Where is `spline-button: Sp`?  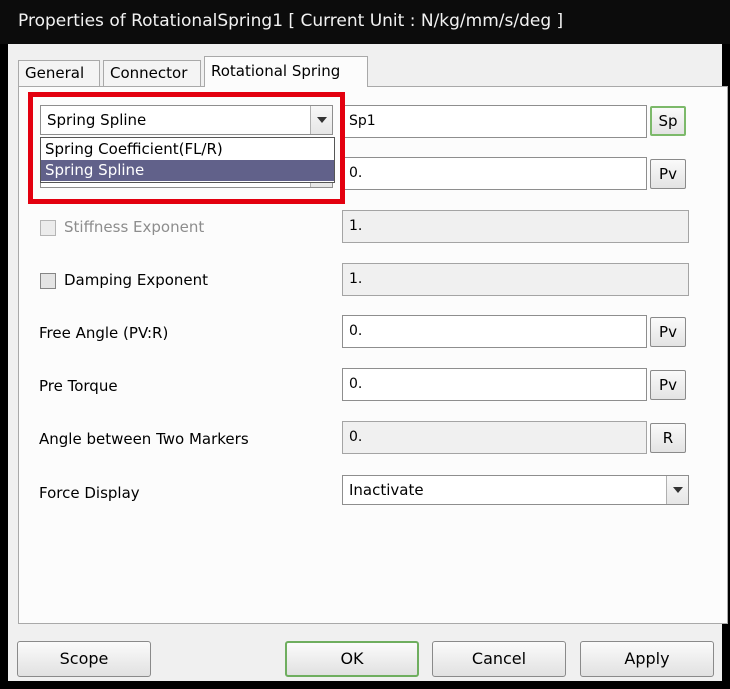
spline-button: Sp is located at coordinates (668, 121).